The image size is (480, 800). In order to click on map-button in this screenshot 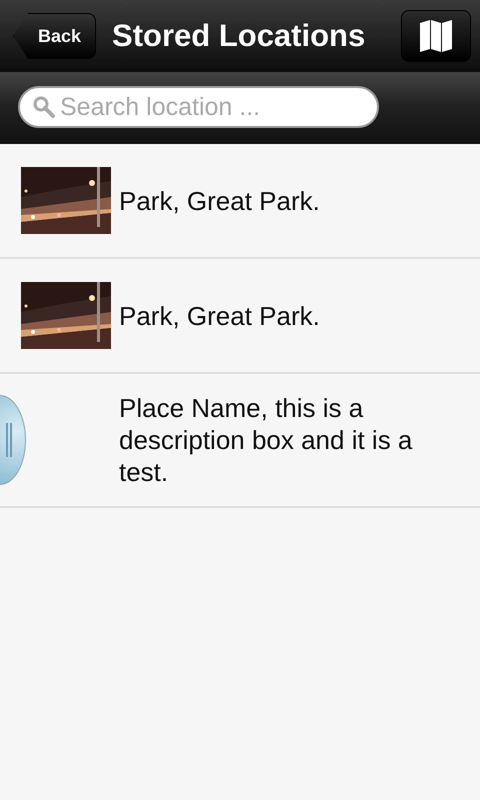, I will do `click(436, 36)`.